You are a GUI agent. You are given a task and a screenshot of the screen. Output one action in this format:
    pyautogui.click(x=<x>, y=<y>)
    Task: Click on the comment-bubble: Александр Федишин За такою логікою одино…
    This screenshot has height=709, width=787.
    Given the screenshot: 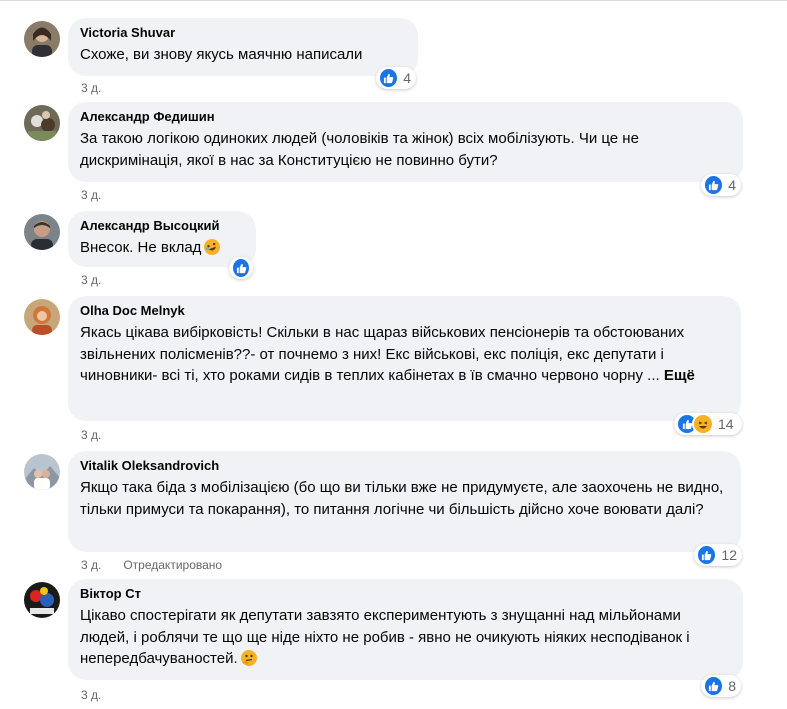 What is the action you would take?
    pyautogui.click(x=405, y=142)
    